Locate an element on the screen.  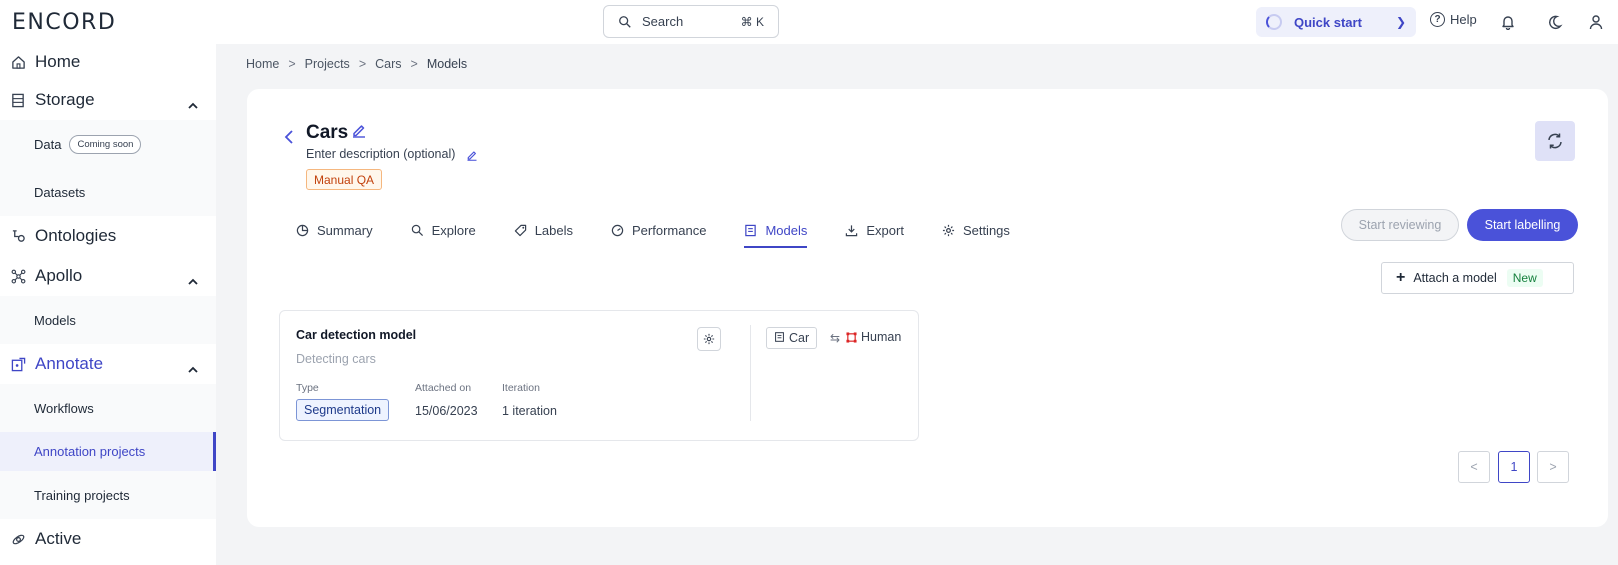
top-bar: ENCORD Search ⌘ K Quick start ❯ ? Help is located at coordinates (809, 22).